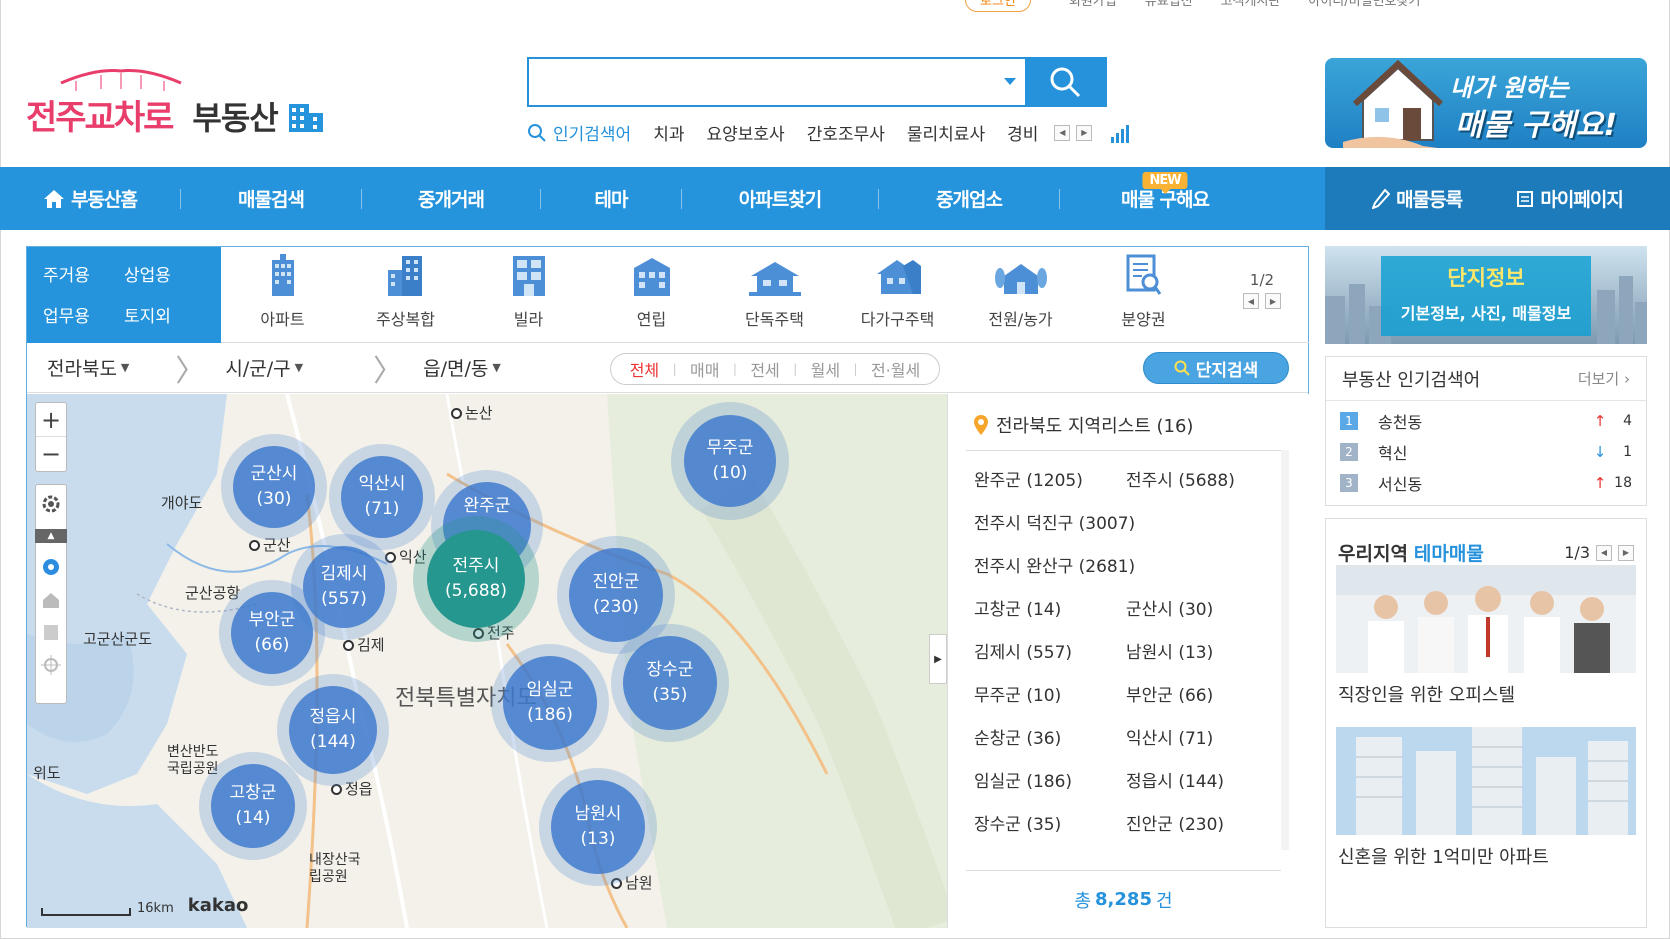  I want to click on region-item: 익산시 (71), so click(1201, 736).